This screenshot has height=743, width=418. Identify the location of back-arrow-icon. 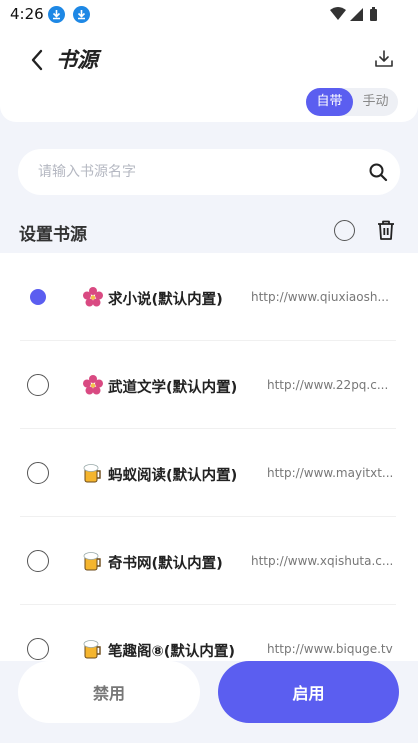
(38, 60).